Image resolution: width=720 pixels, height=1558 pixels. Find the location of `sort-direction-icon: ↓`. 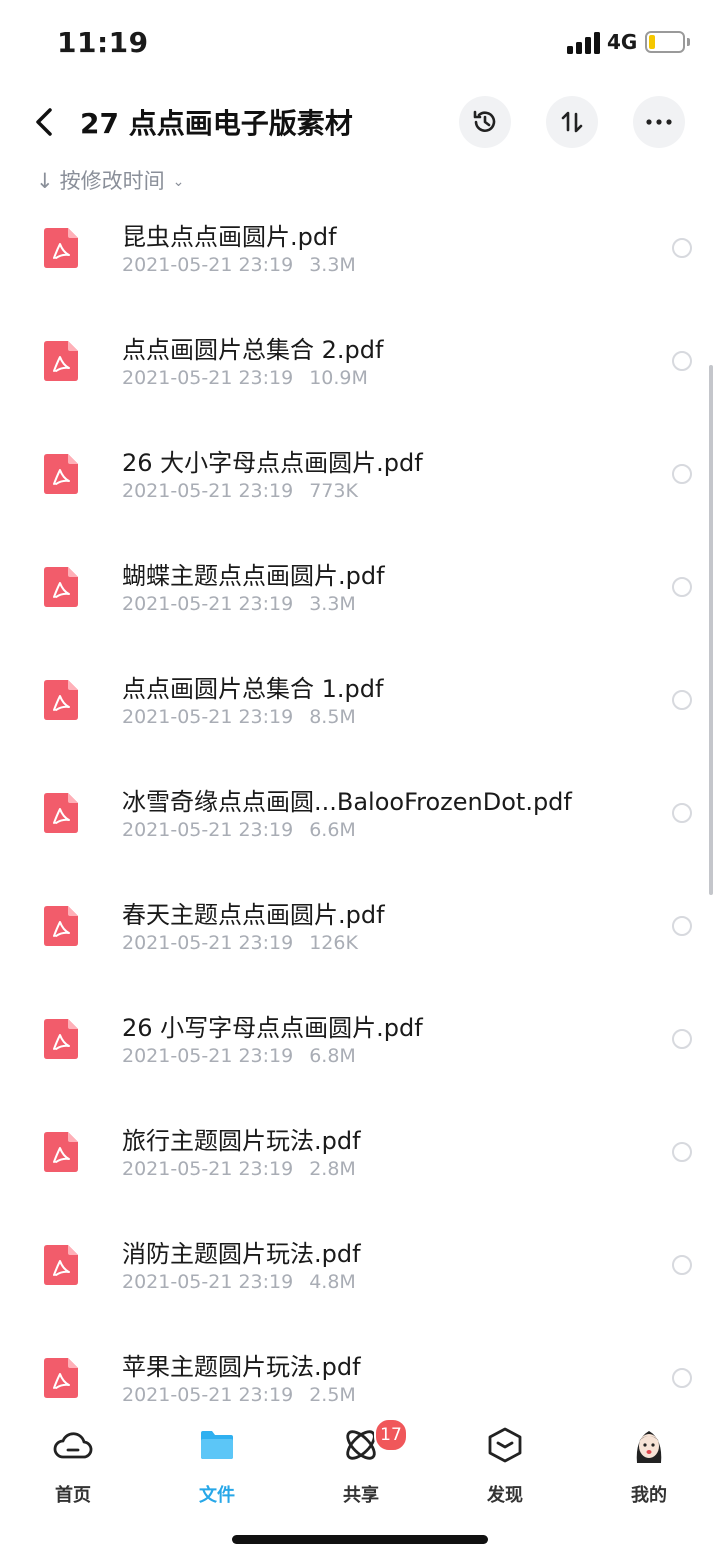

sort-direction-icon: ↓ is located at coordinates (45, 181).